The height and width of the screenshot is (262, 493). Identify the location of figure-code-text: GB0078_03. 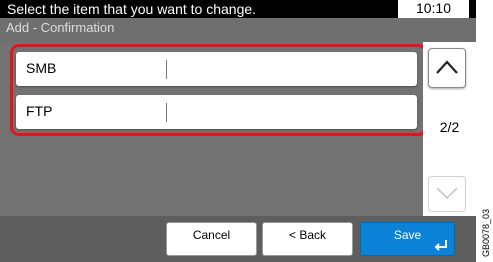
(486, 232).